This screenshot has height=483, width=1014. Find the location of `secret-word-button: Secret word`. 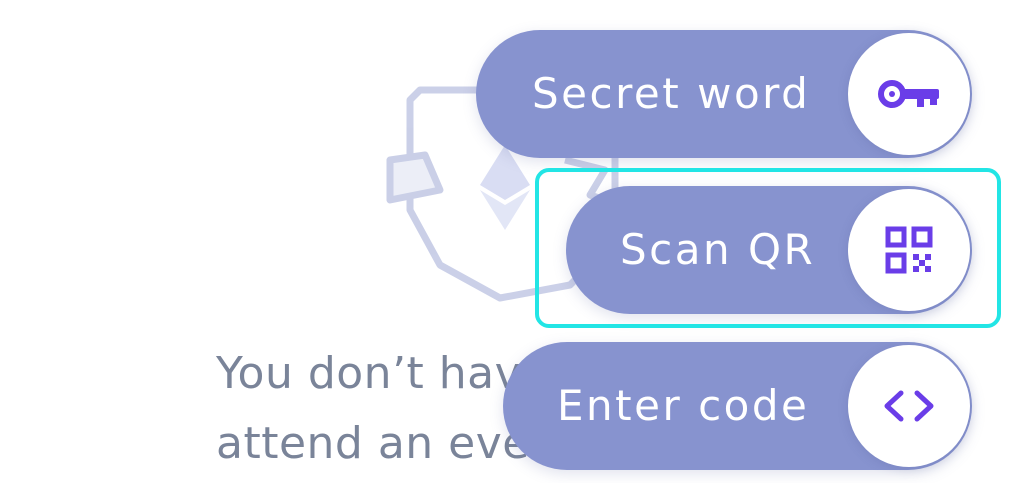

secret-word-button: Secret word is located at coordinates (724, 94).